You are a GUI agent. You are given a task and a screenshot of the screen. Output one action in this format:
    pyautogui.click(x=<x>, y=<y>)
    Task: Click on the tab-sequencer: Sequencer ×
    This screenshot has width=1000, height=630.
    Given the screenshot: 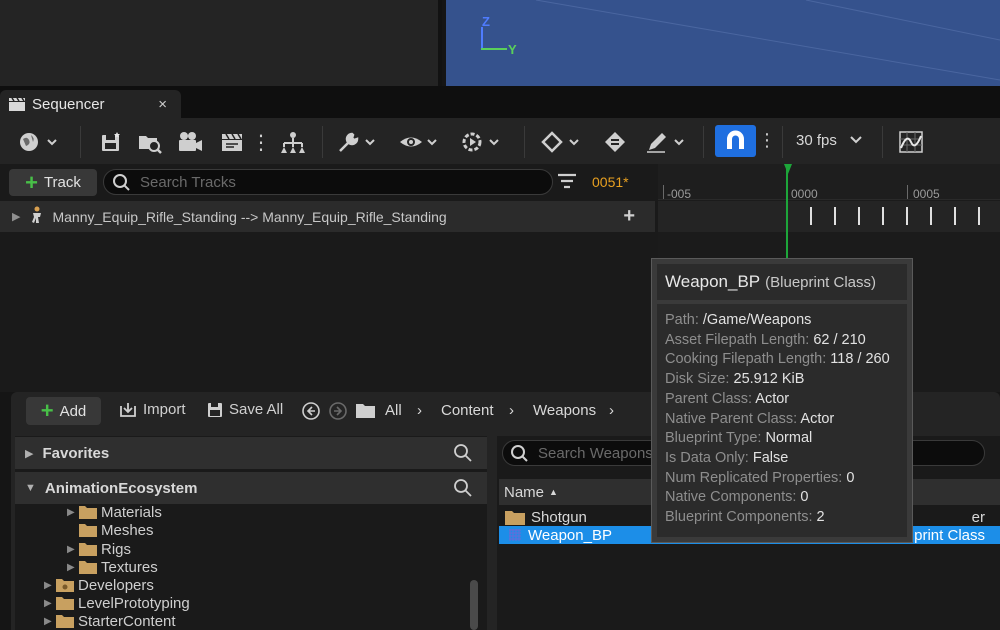 What is the action you would take?
    pyautogui.click(x=90, y=104)
    